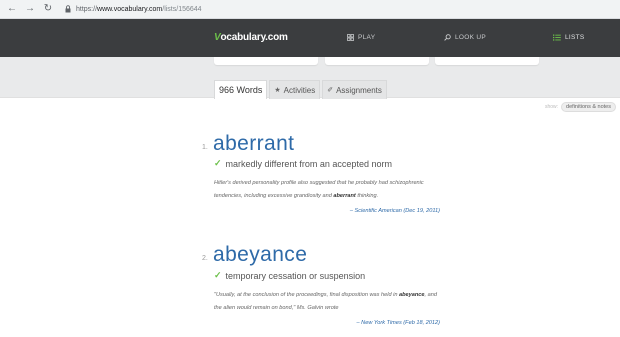 Image resolution: width=620 pixels, height=337 pixels. What do you see at coordinates (557, 37) in the screenshot?
I see `list-icon` at bounding box center [557, 37].